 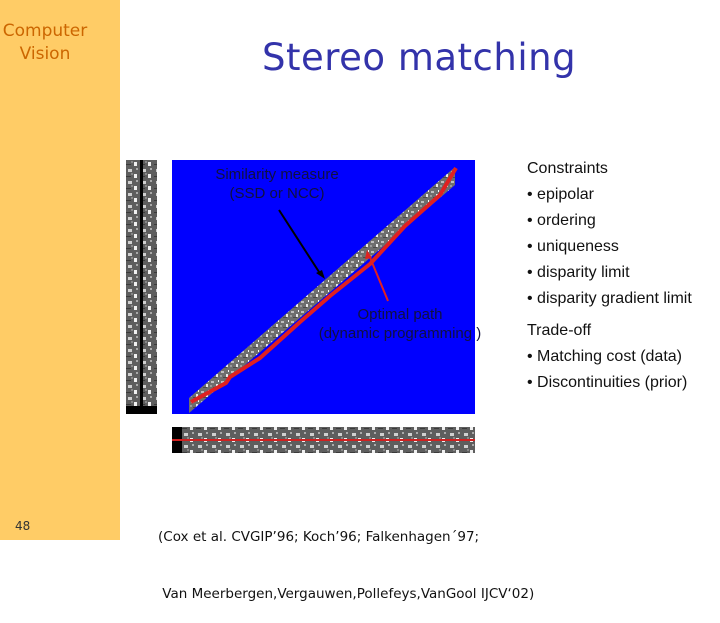 I want to click on left-scanline, so click(x=141, y=287).